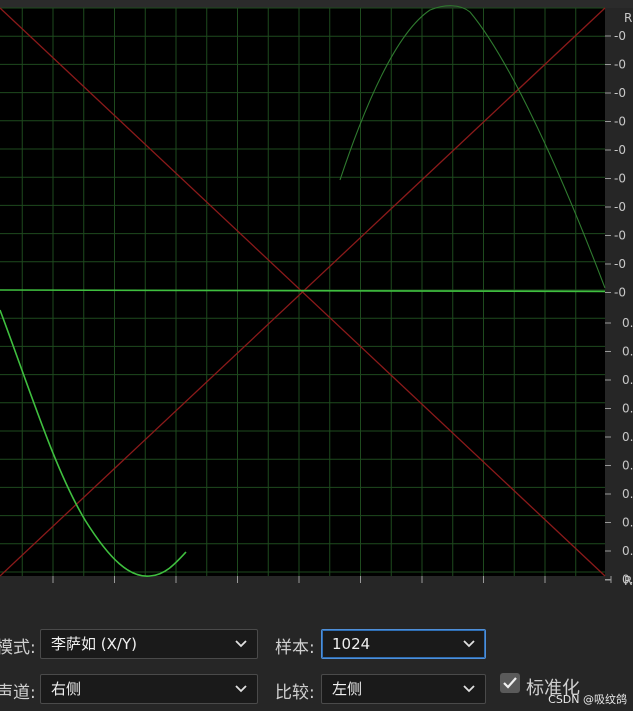  Describe the element at coordinates (403, 644) in the screenshot. I see `samples-select: 1024` at that location.